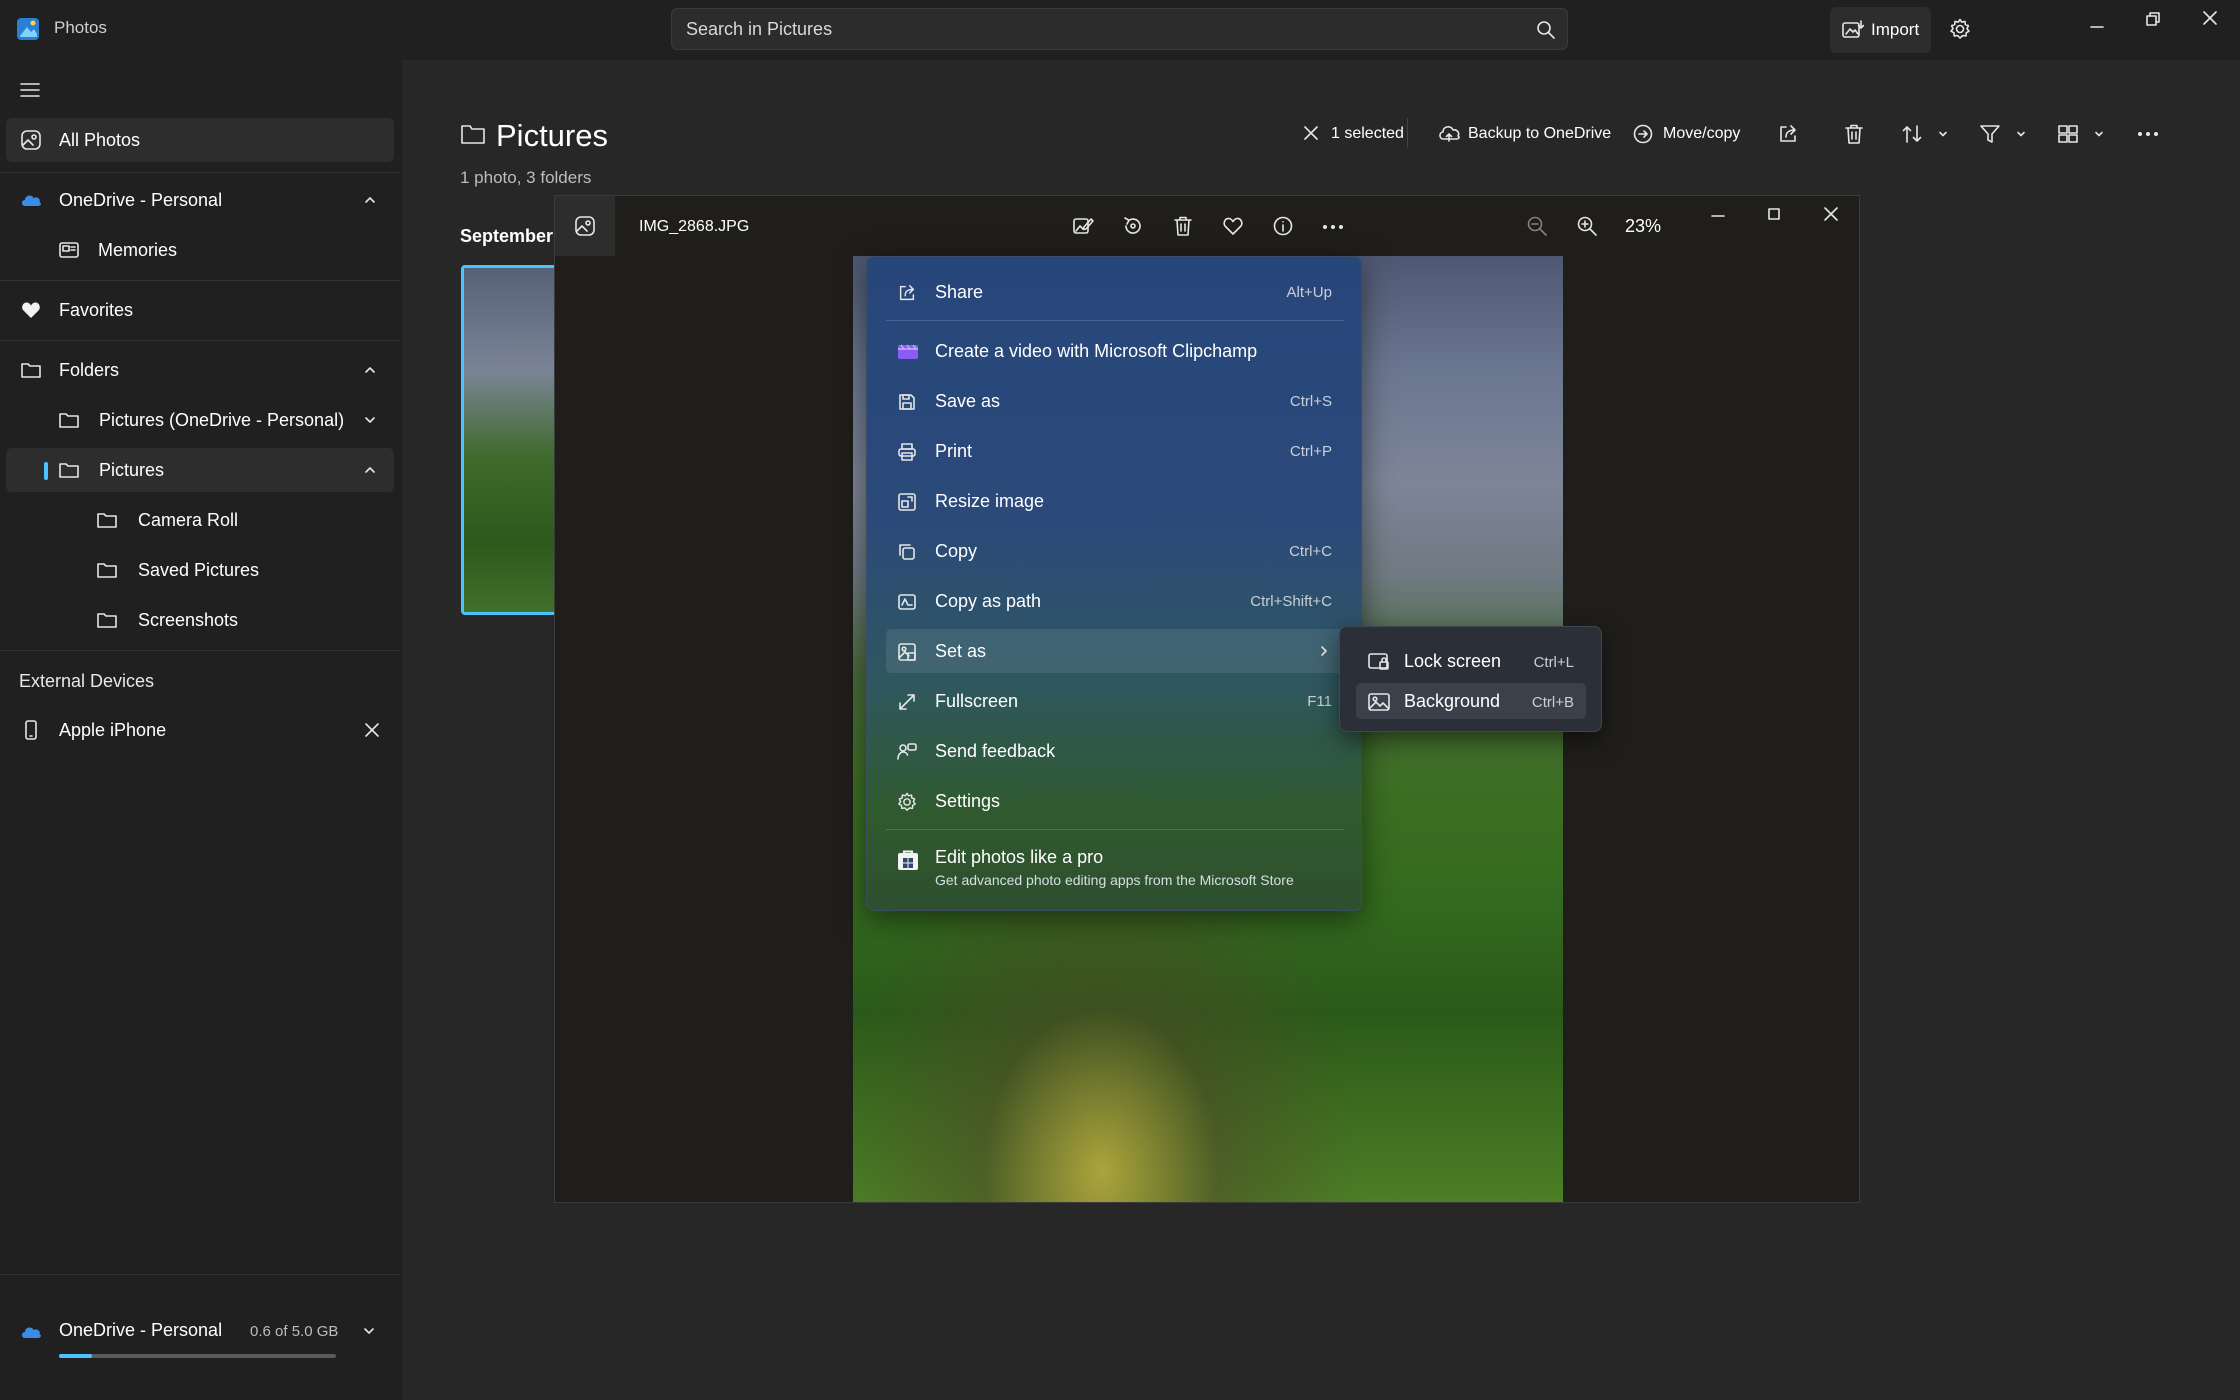  Describe the element at coordinates (1552, 702) in the screenshot. I see `submenu-item-shortcut: Ctrl+B` at that location.